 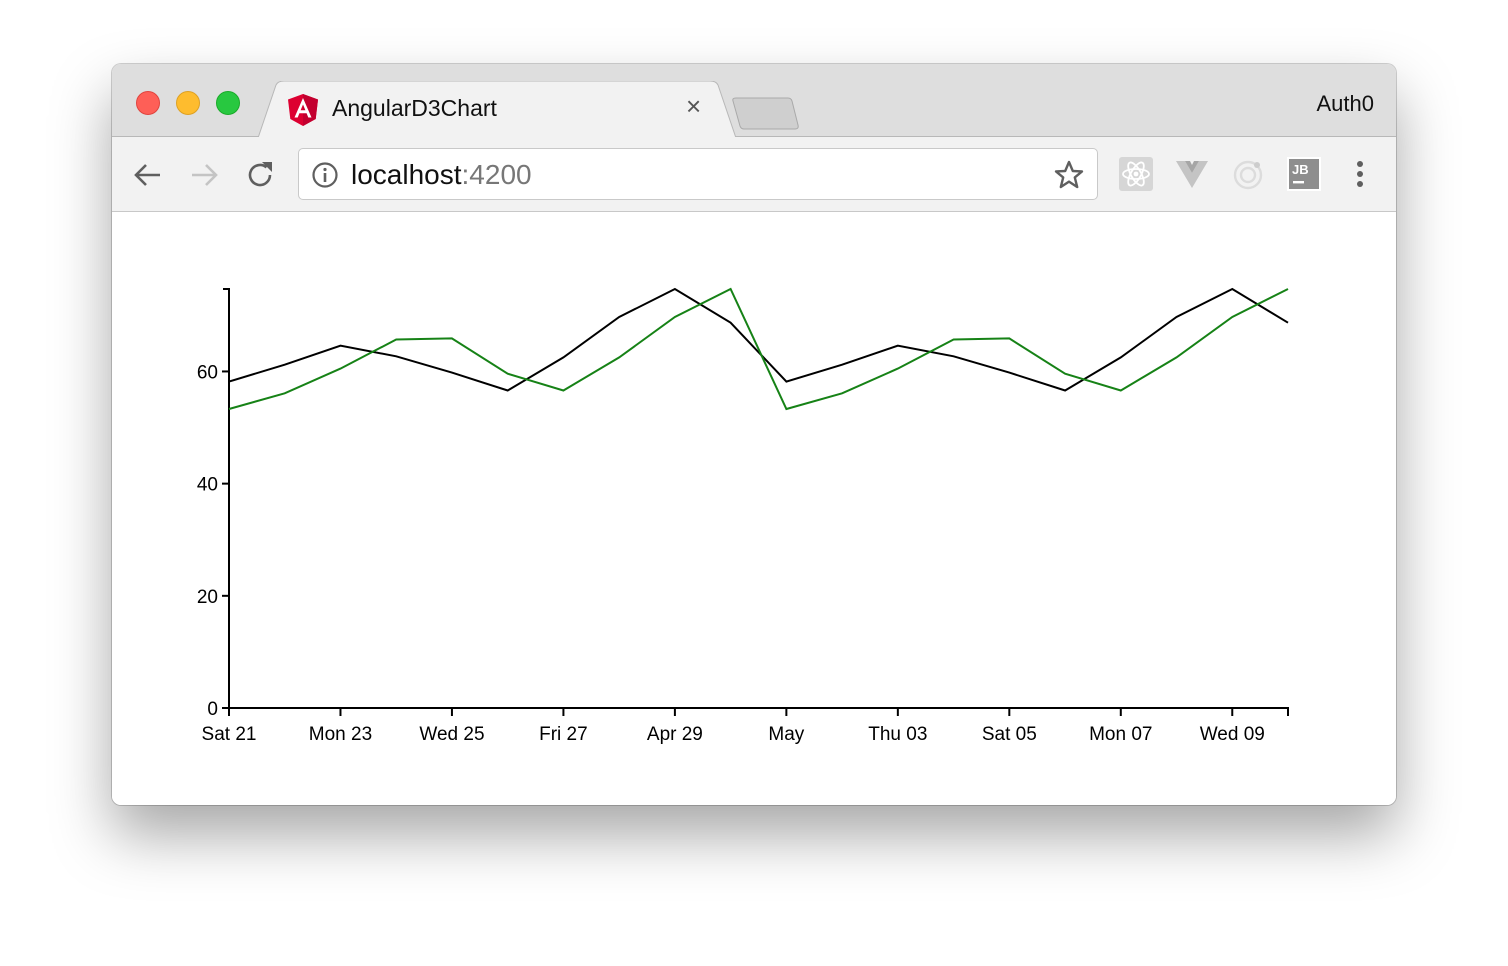 What do you see at coordinates (207, 372) in the screenshot?
I see `y-tick-label: 60` at bounding box center [207, 372].